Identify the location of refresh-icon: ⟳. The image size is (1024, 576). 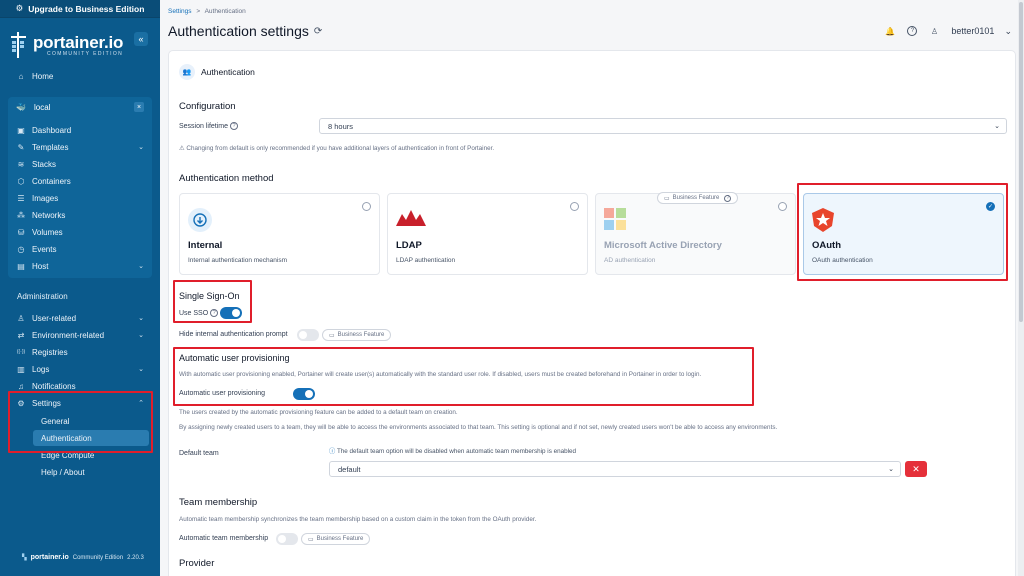
(318, 31).